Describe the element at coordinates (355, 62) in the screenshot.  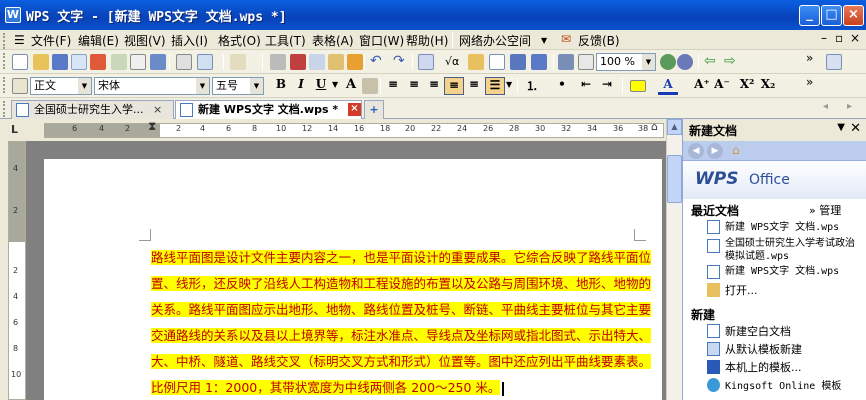
I see `brush-icon` at that location.